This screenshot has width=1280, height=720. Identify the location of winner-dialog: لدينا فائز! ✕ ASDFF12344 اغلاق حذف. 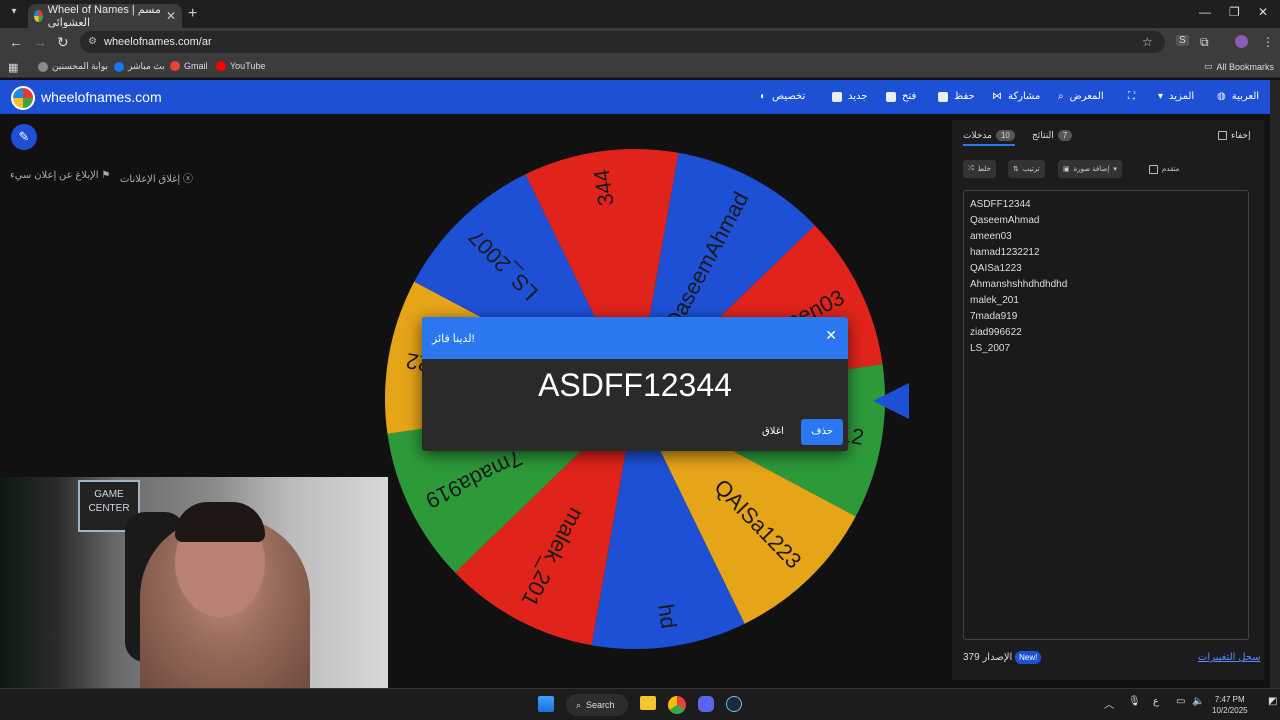
(635, 384).